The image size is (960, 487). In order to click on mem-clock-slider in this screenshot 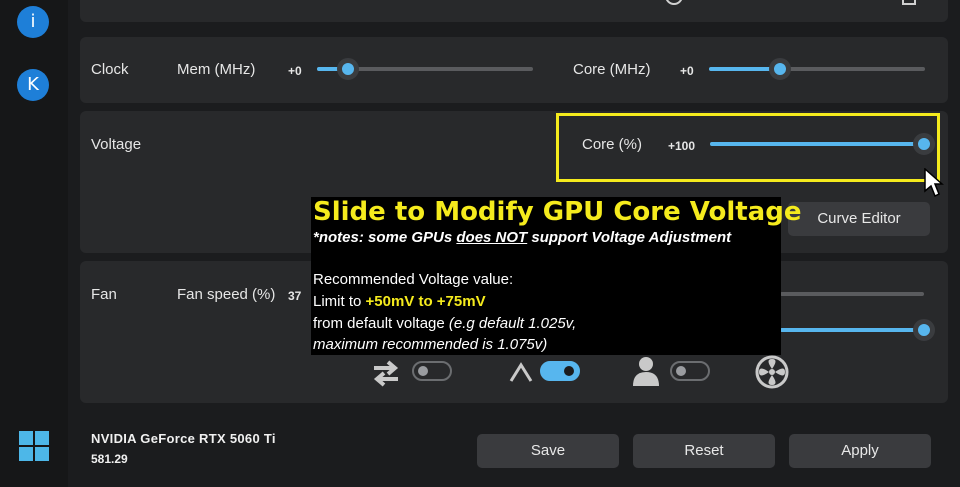, I will do `click(425, 69)`.